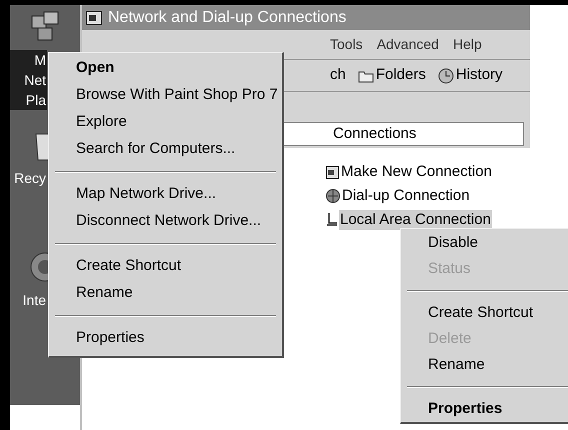 The image size is (568, 430). I want to click on menu-bar-item: Tools, so click(346, 44).